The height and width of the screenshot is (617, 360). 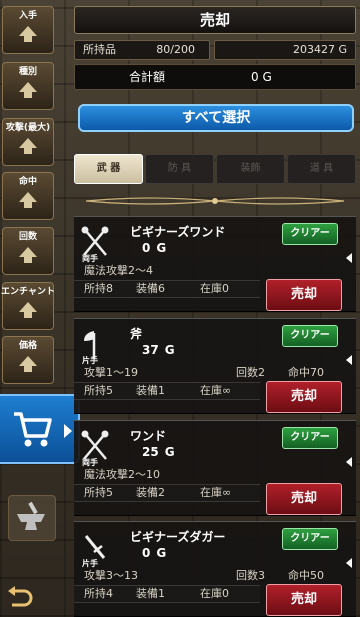 I want to click on item-price: 25 G, so click(x=158, y=452).